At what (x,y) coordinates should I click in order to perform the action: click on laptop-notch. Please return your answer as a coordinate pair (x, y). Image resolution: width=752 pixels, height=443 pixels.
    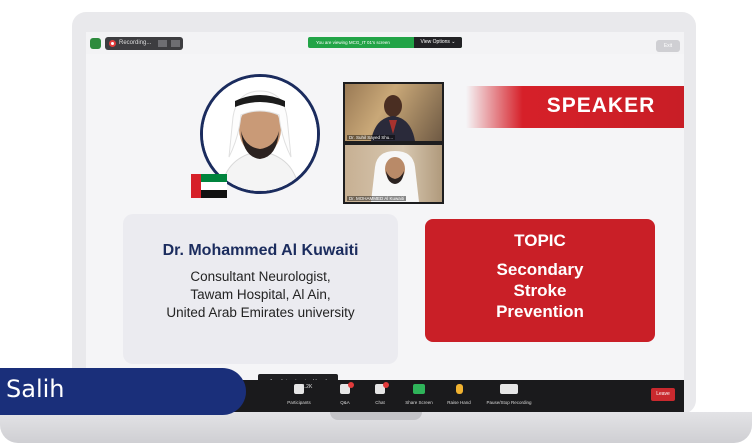
    Looking at the image, I should click on (376, 416).